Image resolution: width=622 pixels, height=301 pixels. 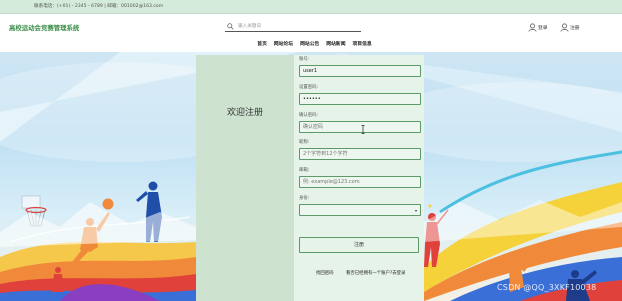 I want to click on login-label: 登录, so click(x=543, y=28).